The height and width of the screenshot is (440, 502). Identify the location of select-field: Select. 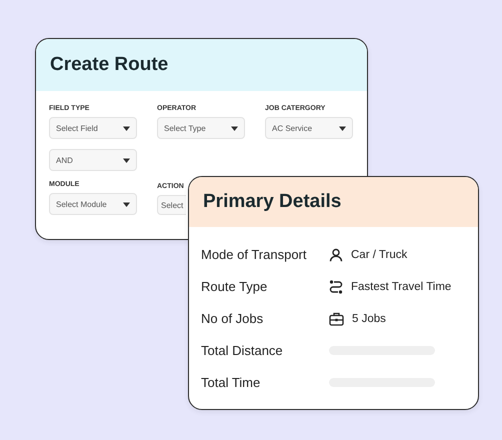
(171, 205).